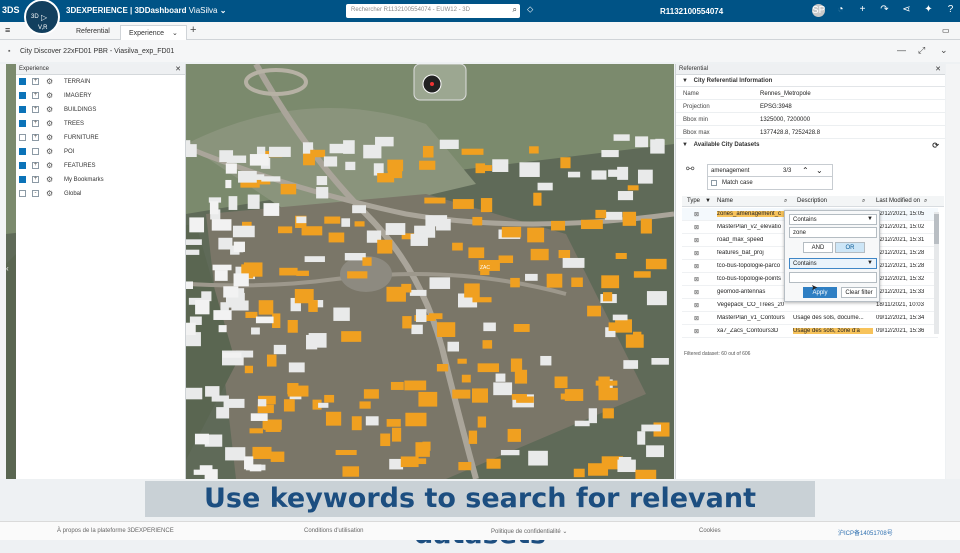 This screenshot has width=960, height=553. I want to click on filter-icon: ▼, so click(708, 201).